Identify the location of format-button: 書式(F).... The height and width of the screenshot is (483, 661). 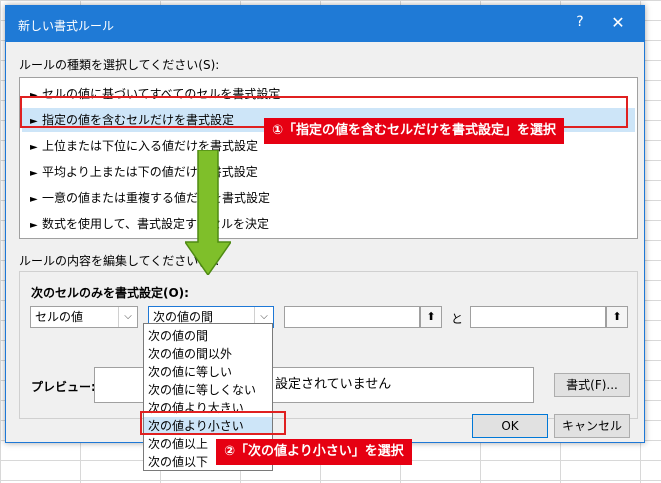
(592, 385).